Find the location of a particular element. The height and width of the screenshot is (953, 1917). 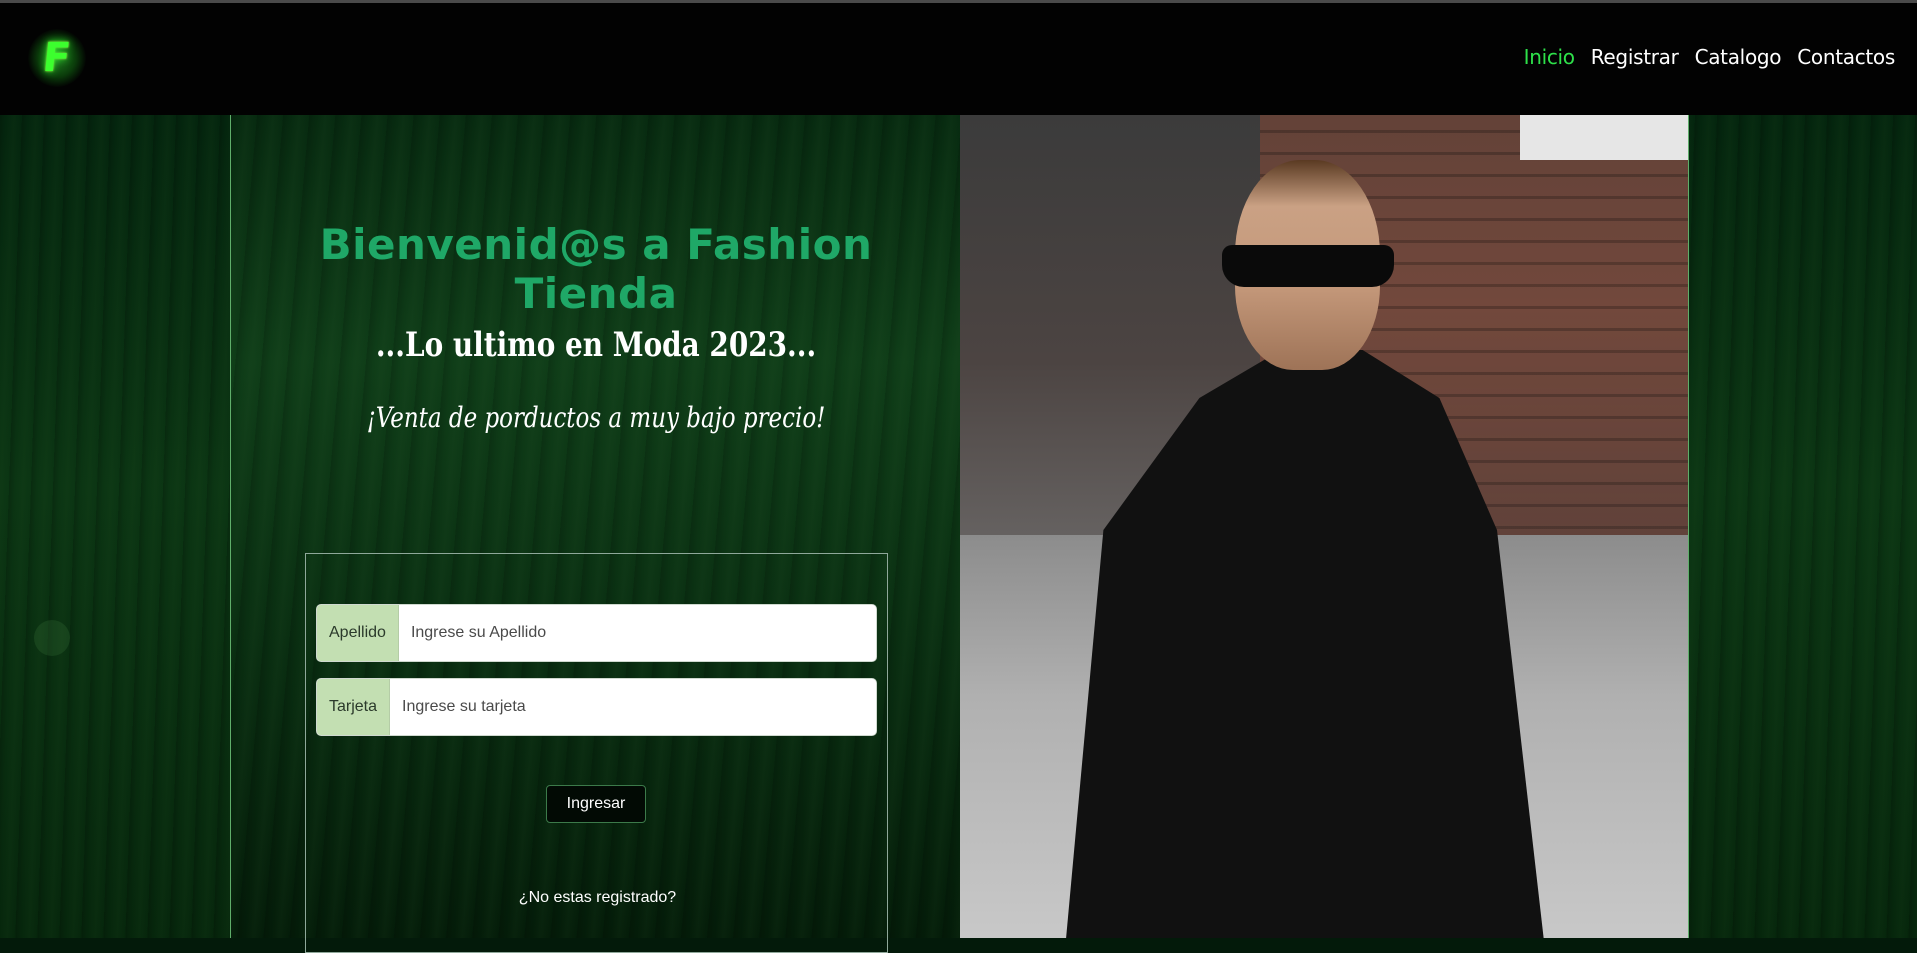

tarjeta-input is located at coordinates (633, 707).